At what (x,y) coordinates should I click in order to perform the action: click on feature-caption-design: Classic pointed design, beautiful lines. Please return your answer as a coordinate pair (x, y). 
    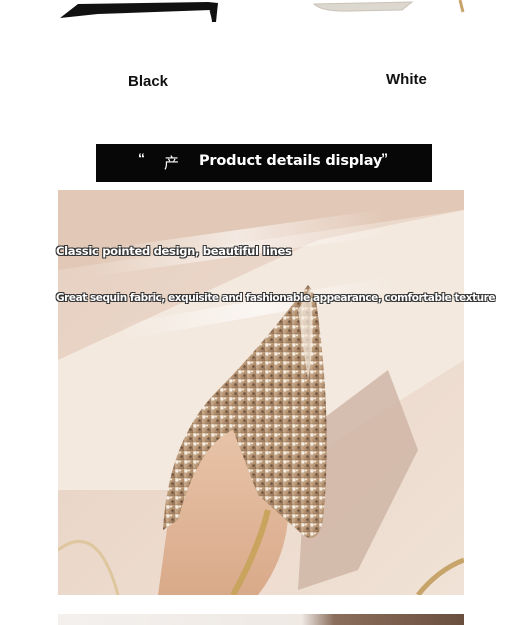
    Looking at the image, I should click on (174, 251).